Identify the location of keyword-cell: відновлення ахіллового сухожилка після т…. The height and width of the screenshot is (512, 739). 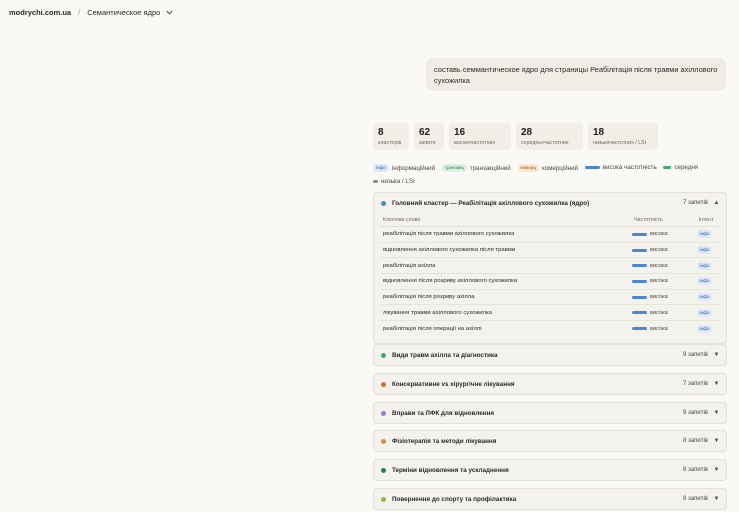
(449, 250).